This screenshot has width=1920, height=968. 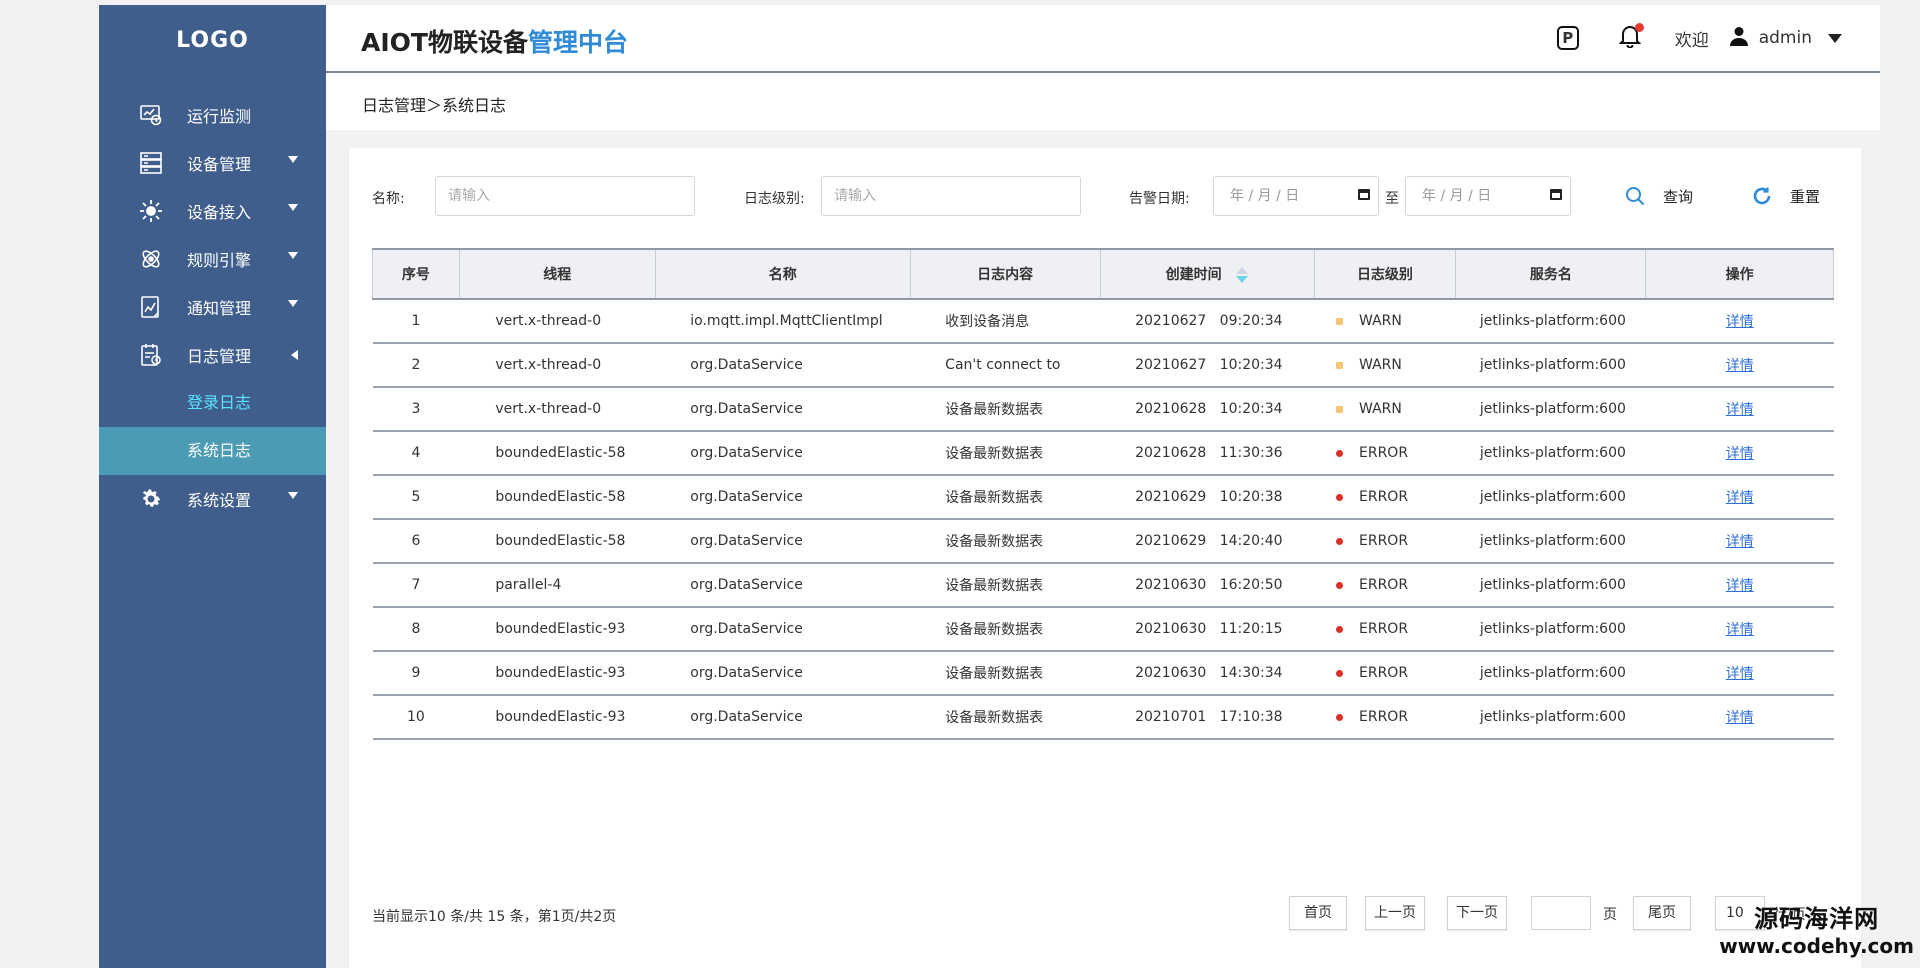 I want to click on page-number-input, so click(x=1561, y=913).